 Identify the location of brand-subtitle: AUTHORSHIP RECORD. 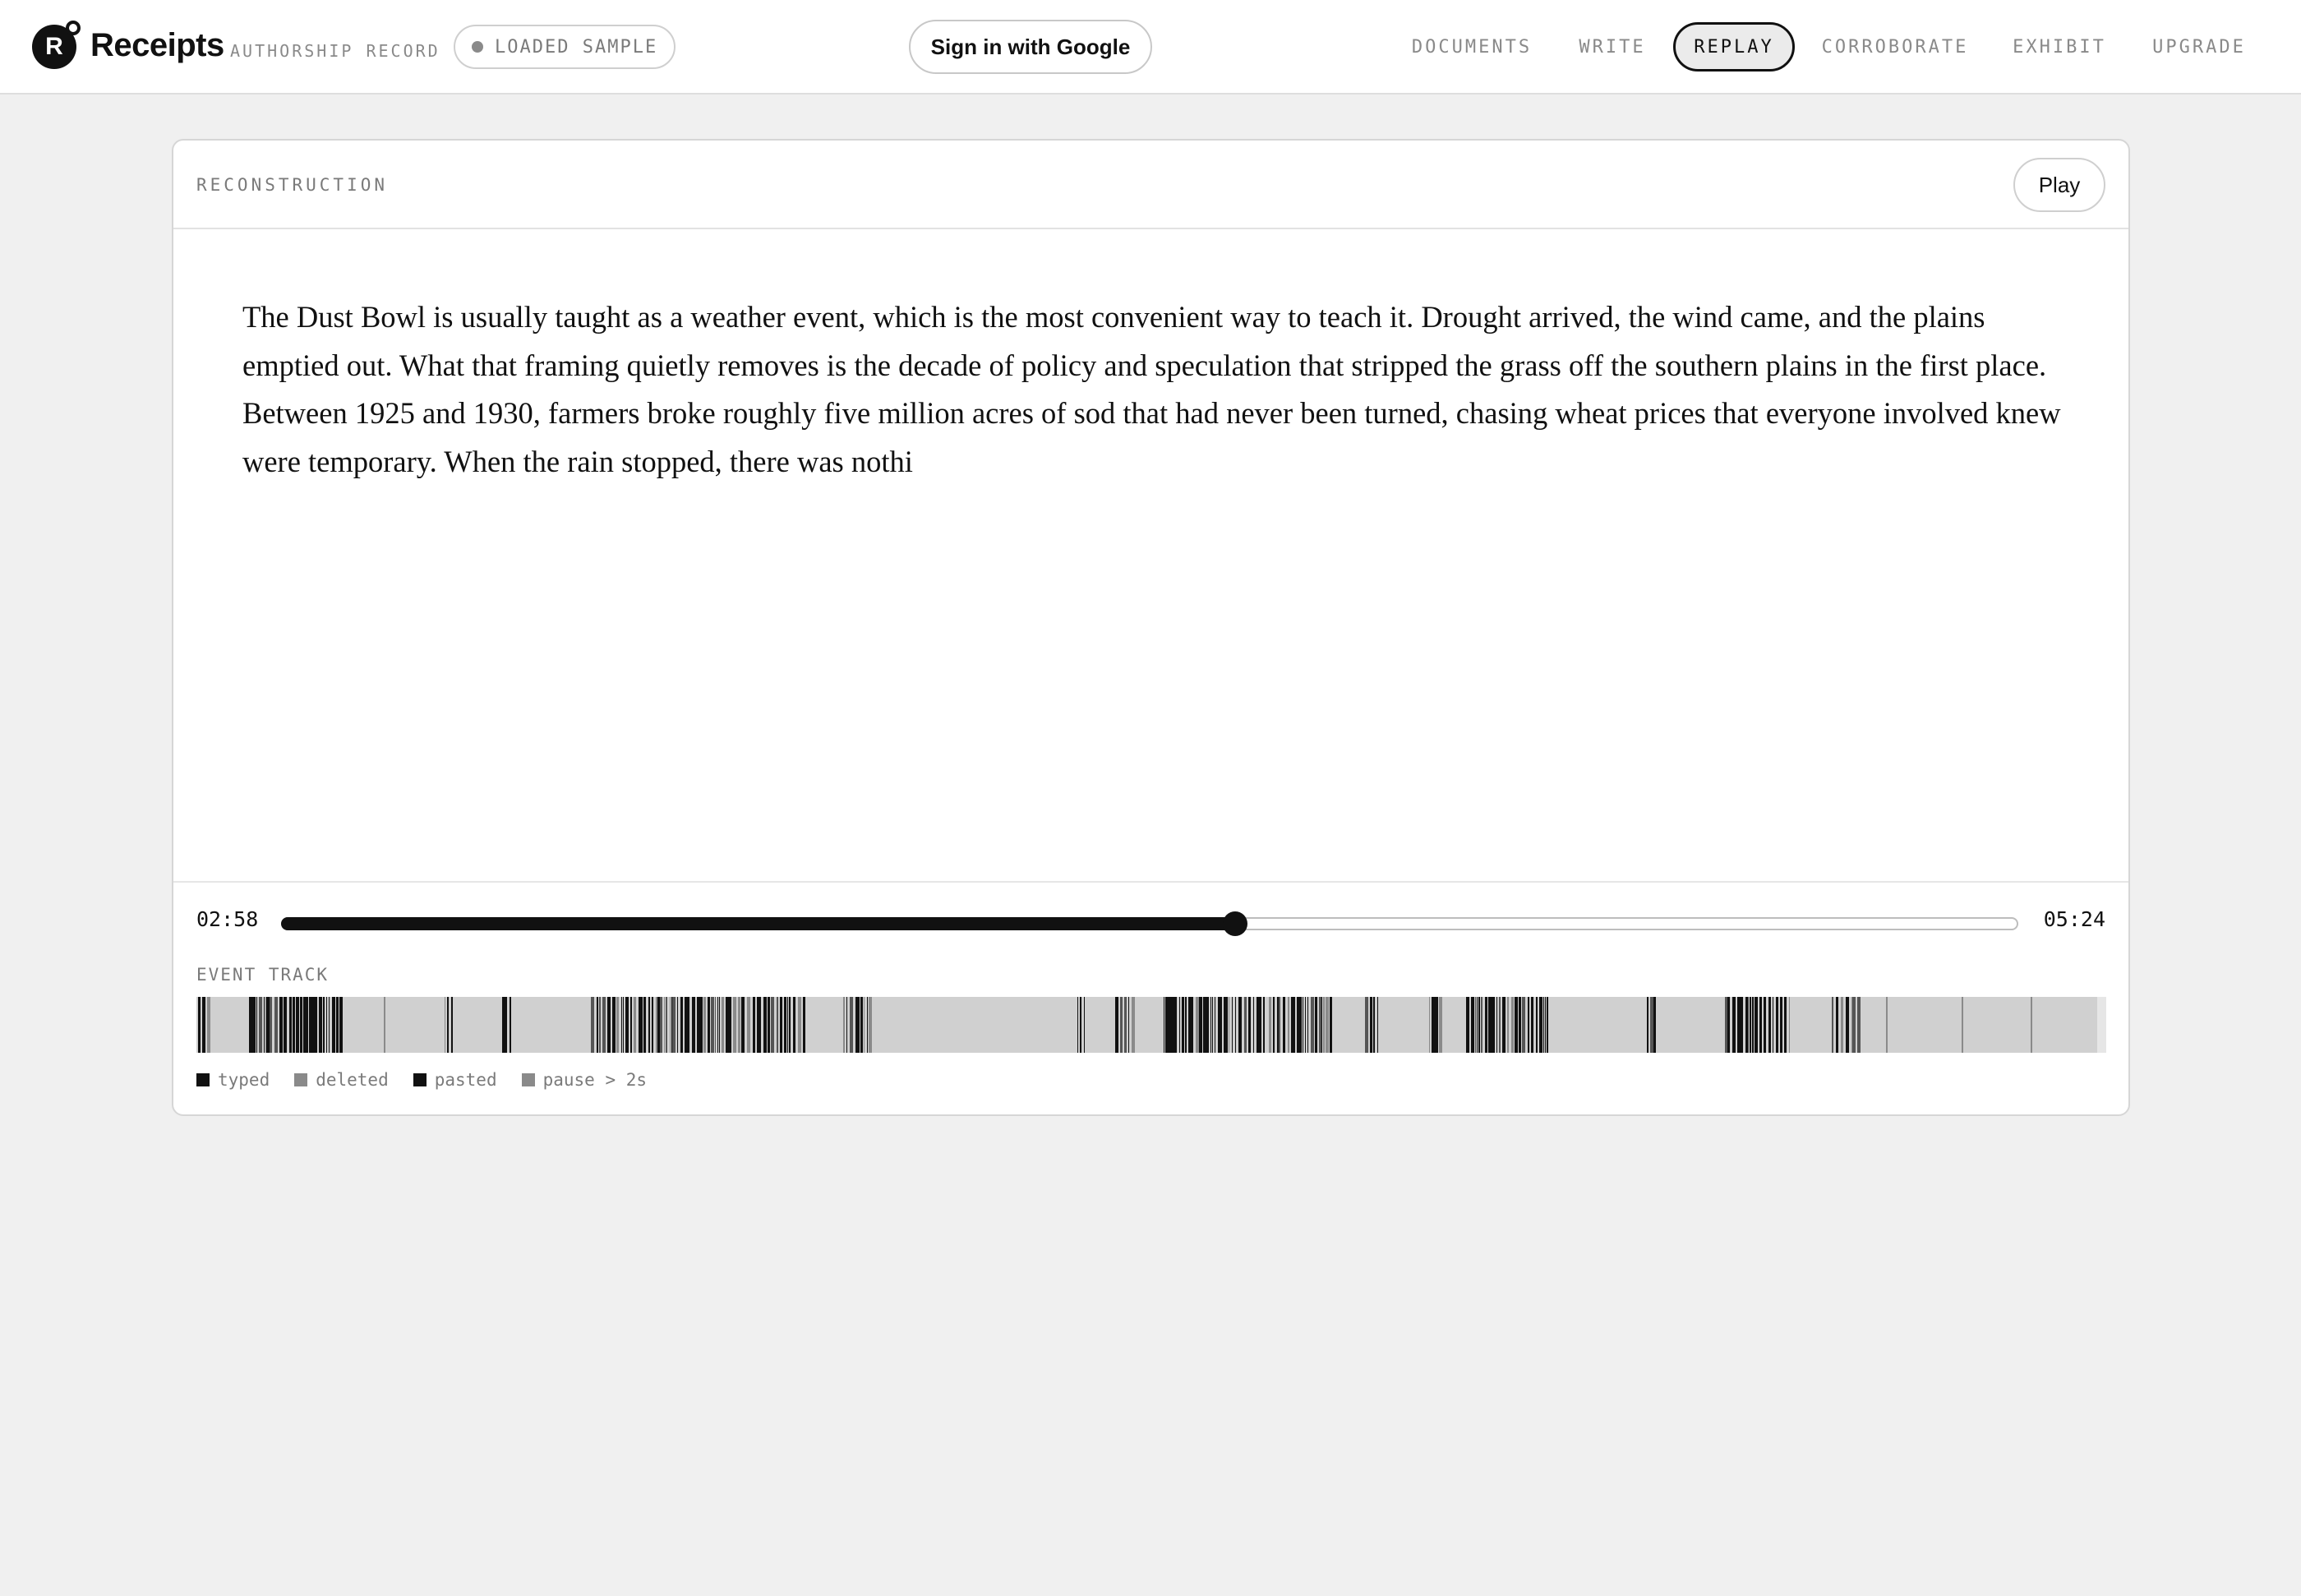
(335, 51).